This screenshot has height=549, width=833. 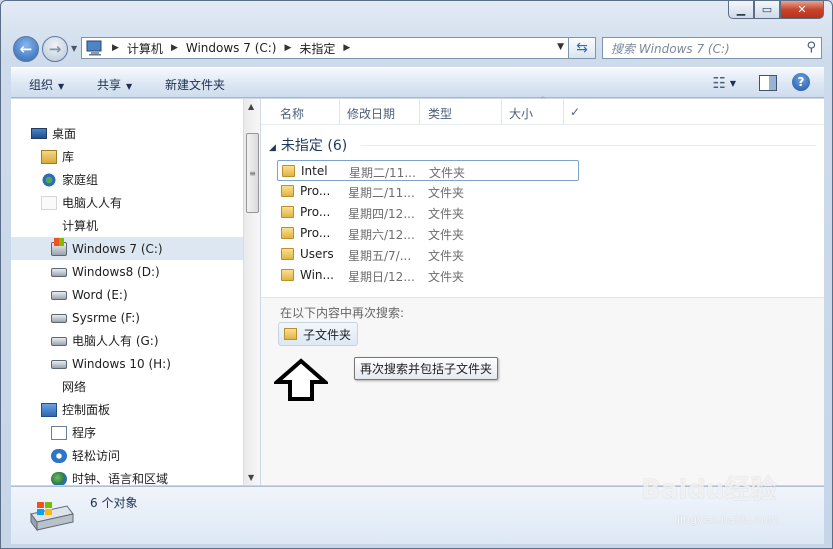 What do you see at coordinates (129, 86) in the screenshot?
I see `chevron-down-icon: ▼` at bounding box center [129, 86].